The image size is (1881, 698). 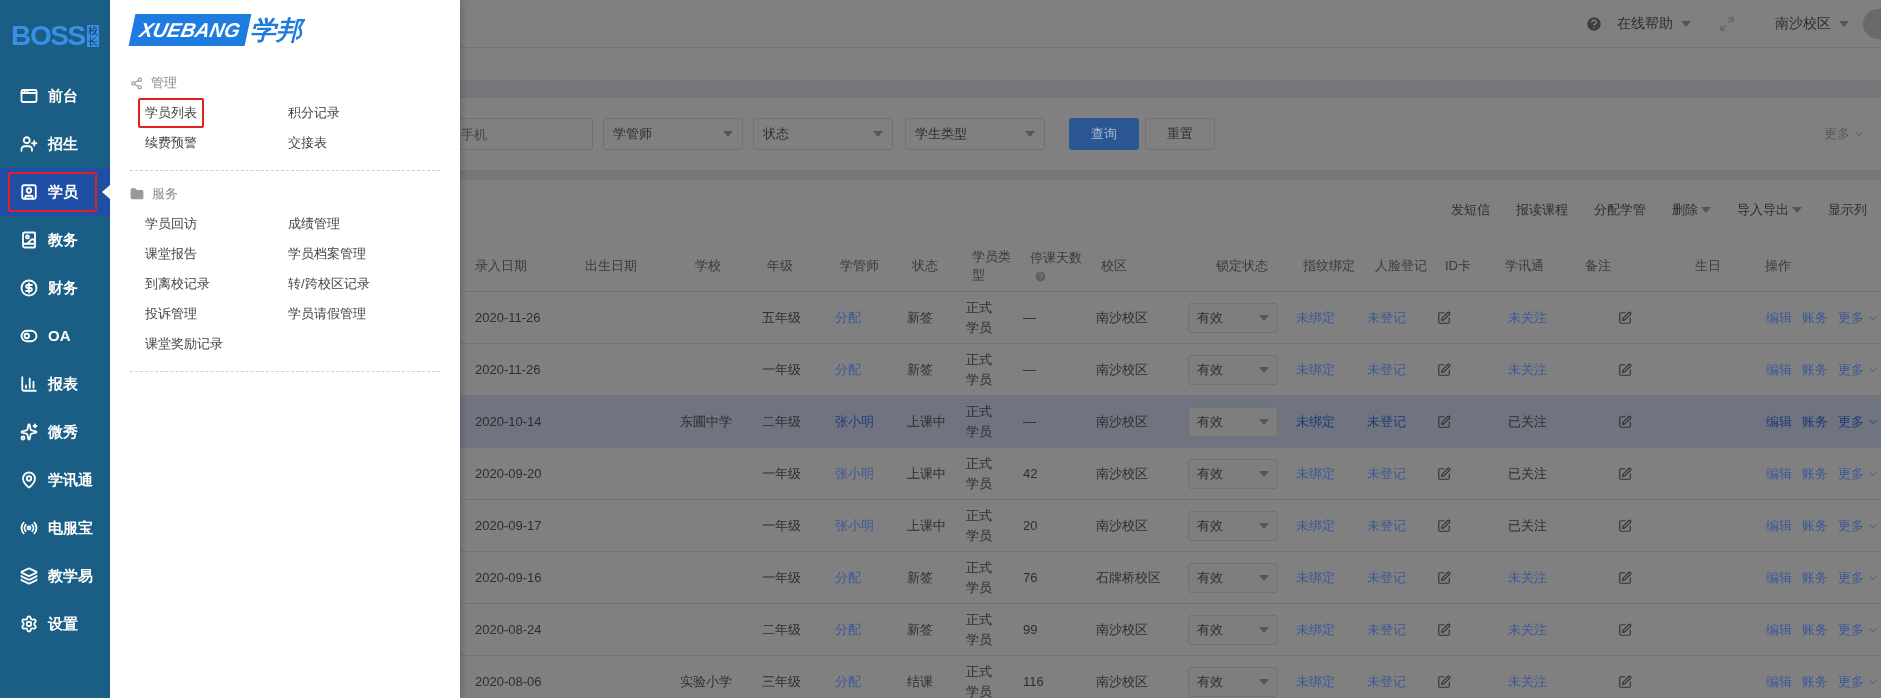 I want to click on help-icon, so click(x=1594, y=23).